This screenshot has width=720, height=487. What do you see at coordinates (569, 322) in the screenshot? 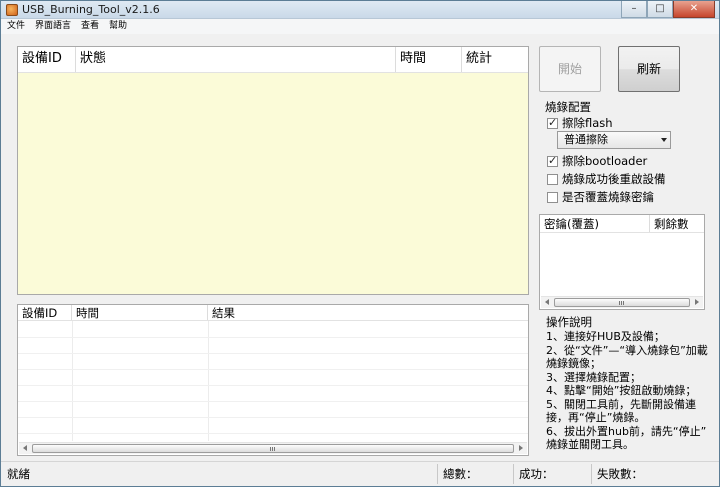
I see `instructions-title: 操作說明` at bounding box center [569, 322].